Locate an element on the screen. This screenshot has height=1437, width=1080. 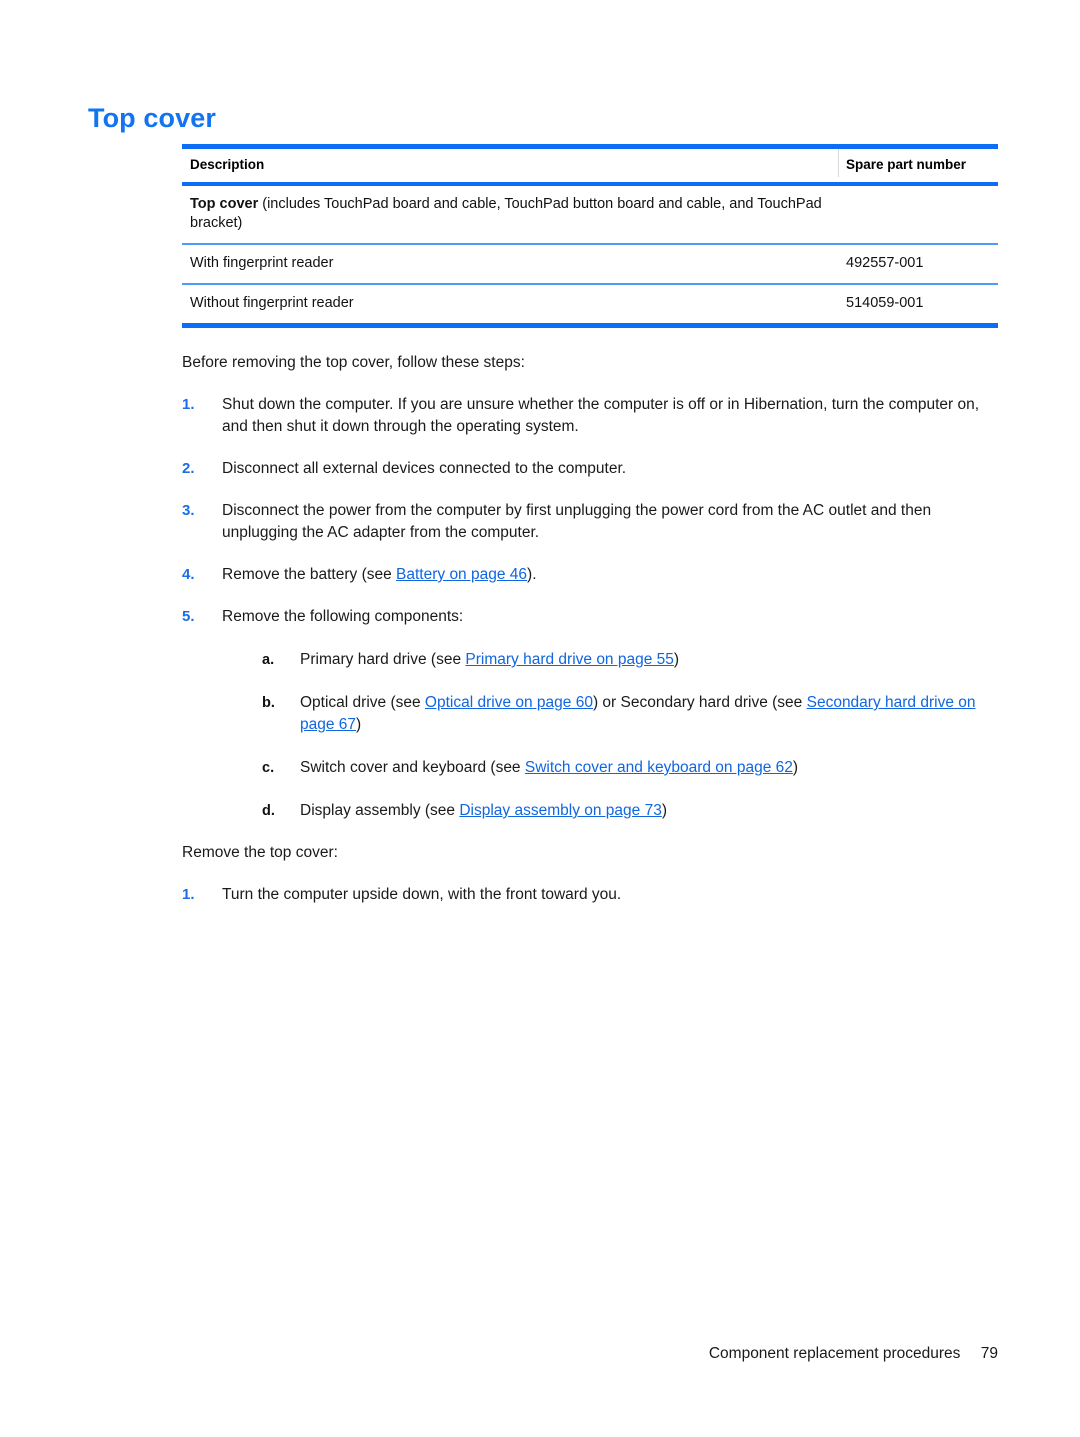
link-switch-cover-and-keyboard-page-62: Switch cover and keyboard on page 62 is located at coordinates (659, 767).